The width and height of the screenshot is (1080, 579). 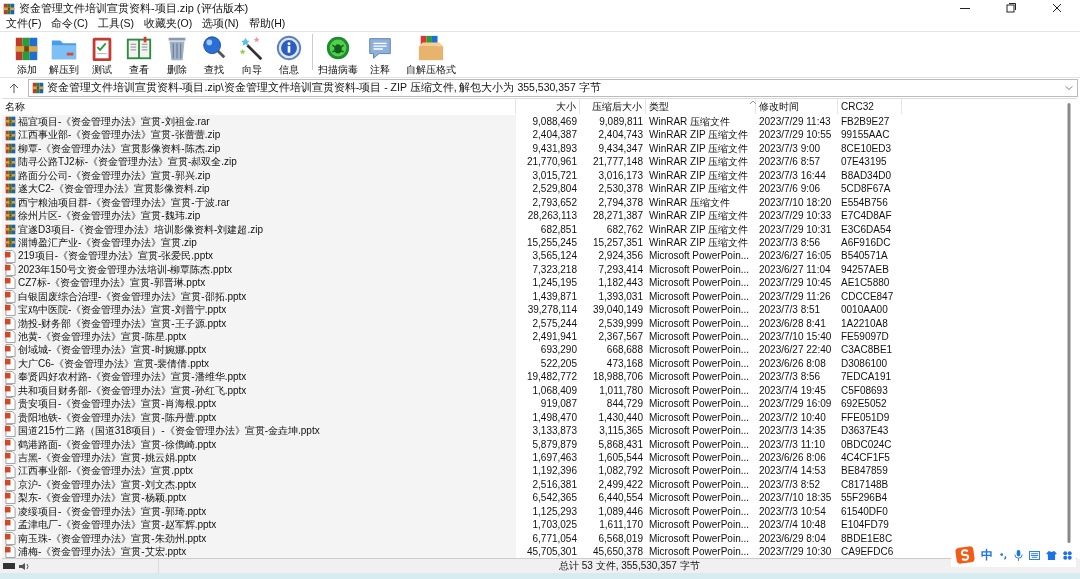 I want to click on crc-value: 5CD8F67A, so click(x=866, y=189).